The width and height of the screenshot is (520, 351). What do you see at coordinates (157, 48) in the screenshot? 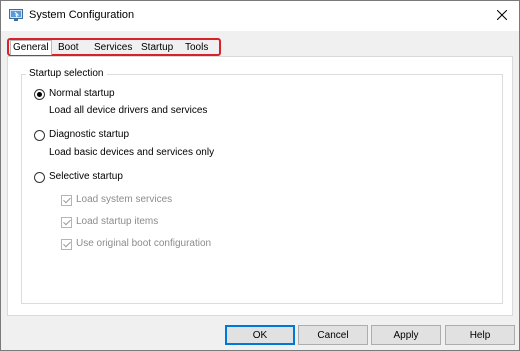
I see `tab-startup: Startup` at bounding box center [157, 48].